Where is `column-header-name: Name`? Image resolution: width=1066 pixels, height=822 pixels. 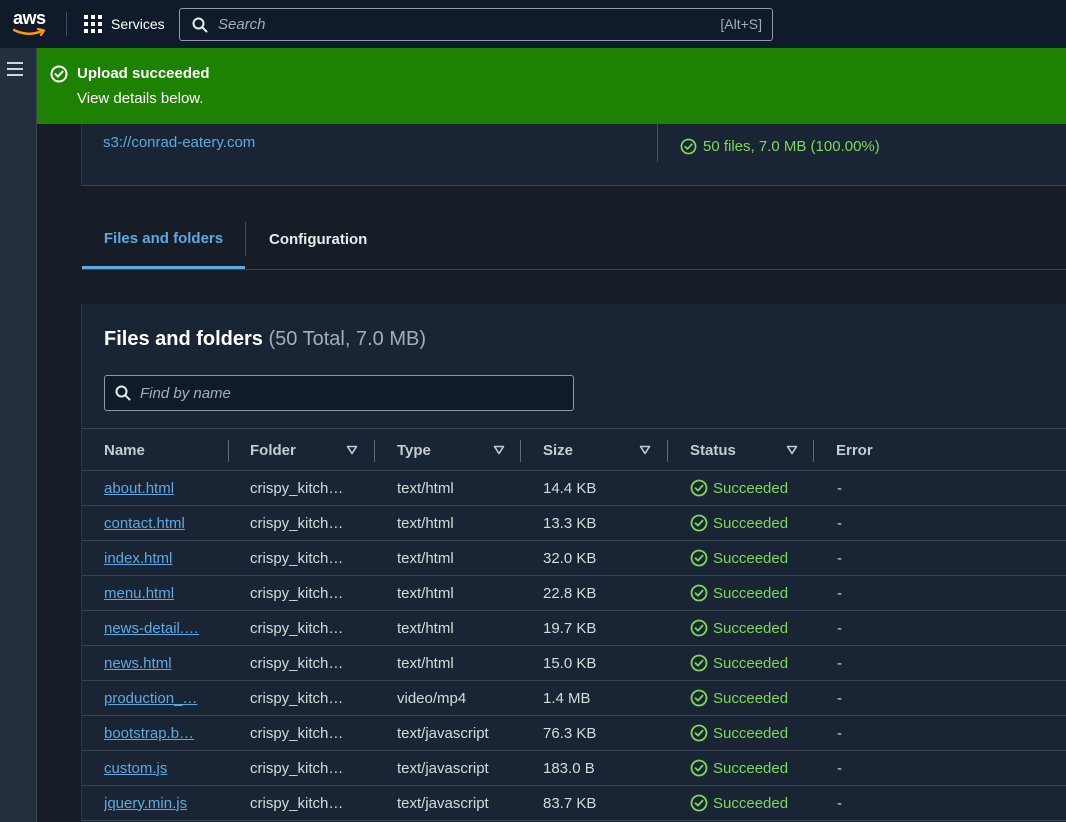
column-header-name: Name is located at coordinates (124, 450).